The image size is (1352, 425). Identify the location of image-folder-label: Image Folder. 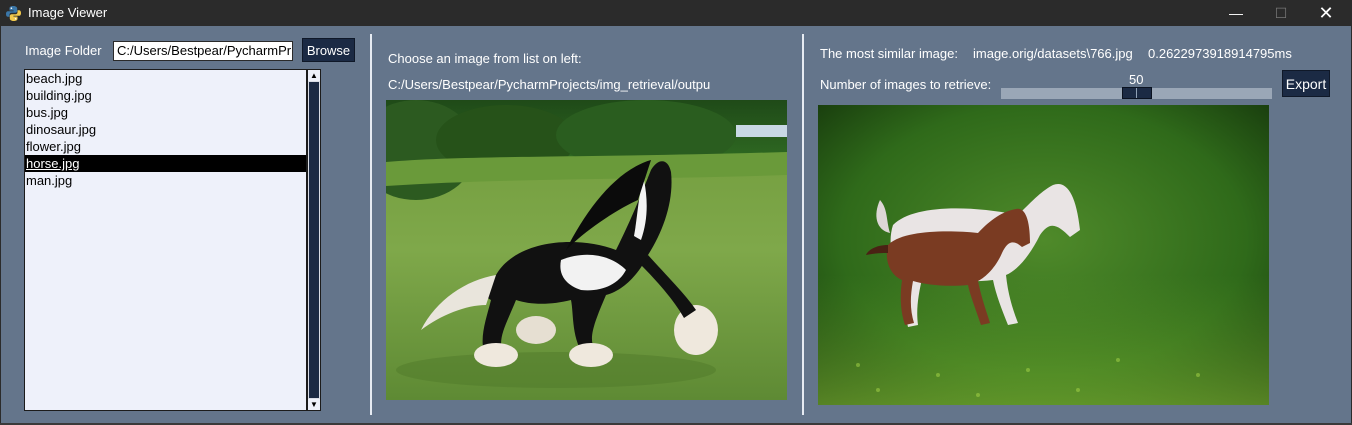
(63, 50).